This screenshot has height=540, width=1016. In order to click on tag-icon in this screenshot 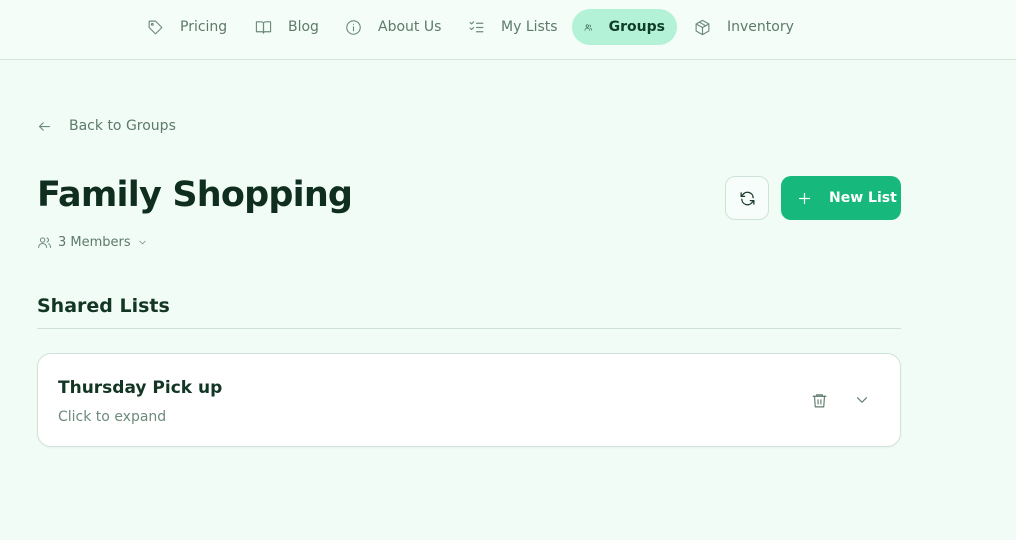, I will do `click(155, 27)`.